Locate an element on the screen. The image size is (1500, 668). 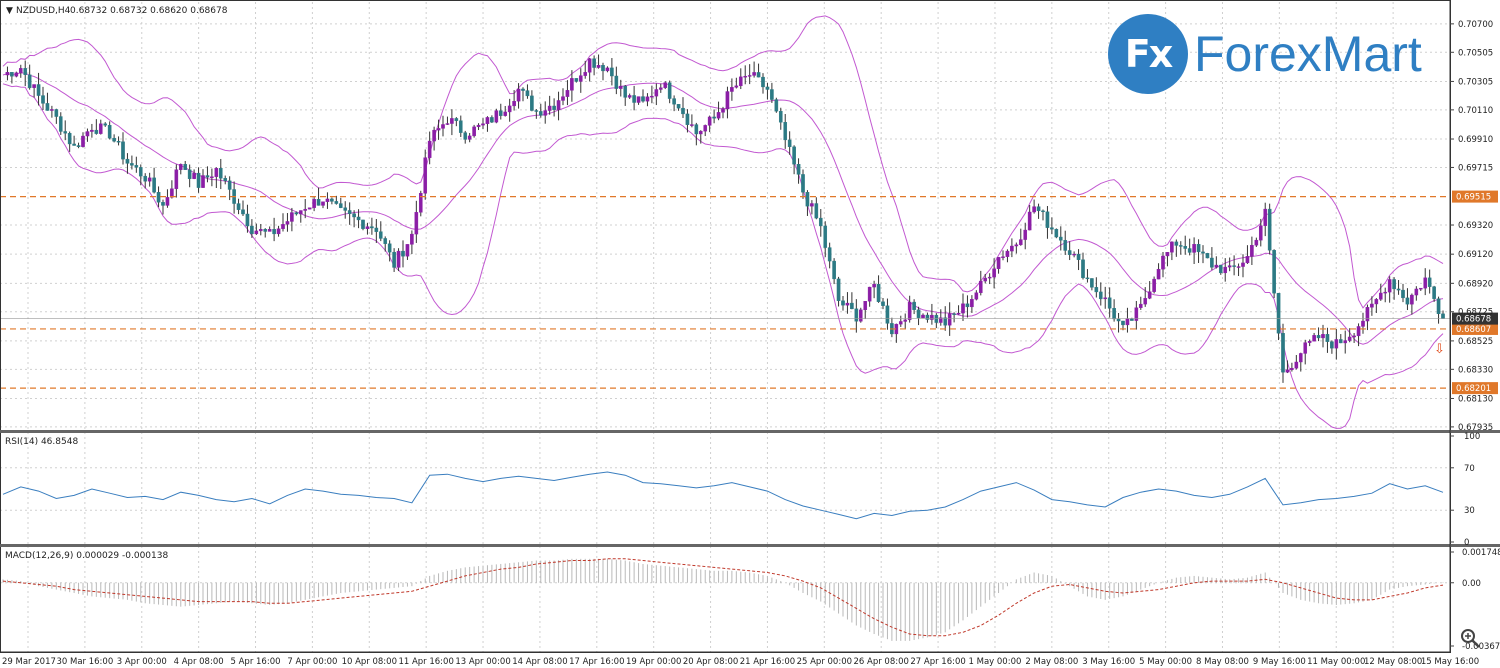
y-tick-label: 0.69320 is located at coordinates (1475, 226).